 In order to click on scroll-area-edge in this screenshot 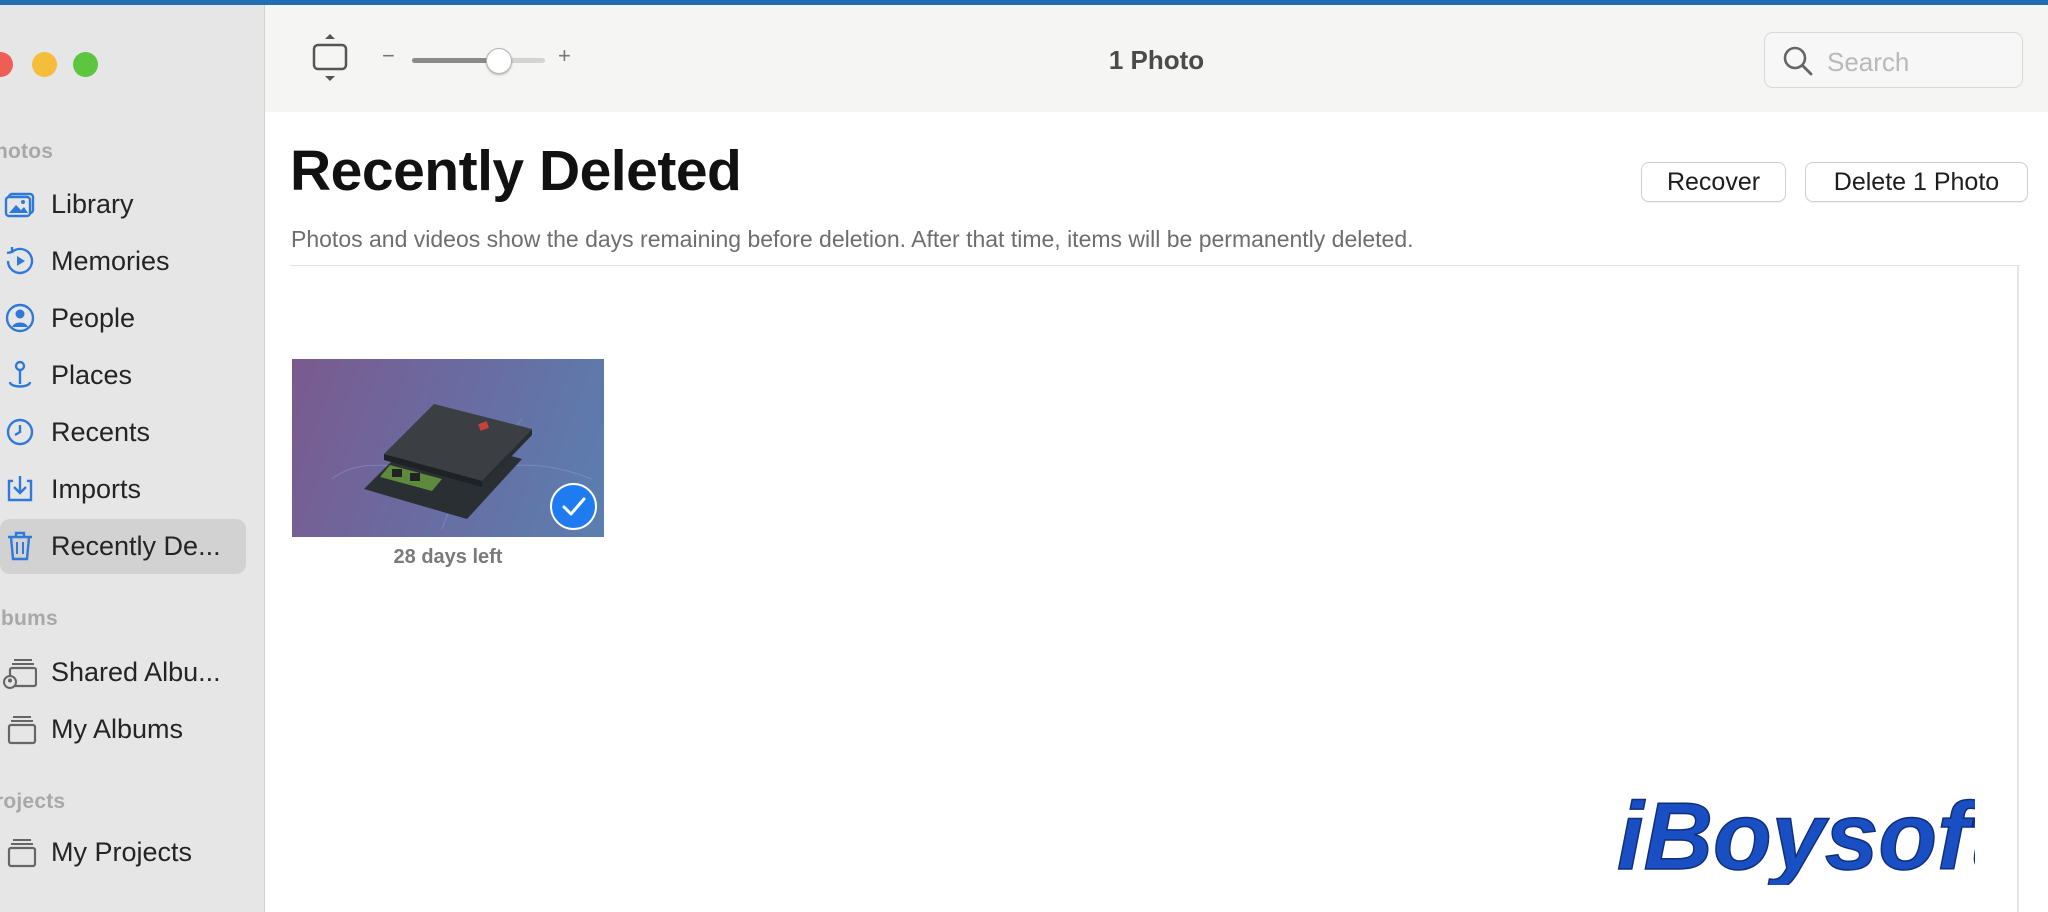, I will do `click(2018, 589)`.